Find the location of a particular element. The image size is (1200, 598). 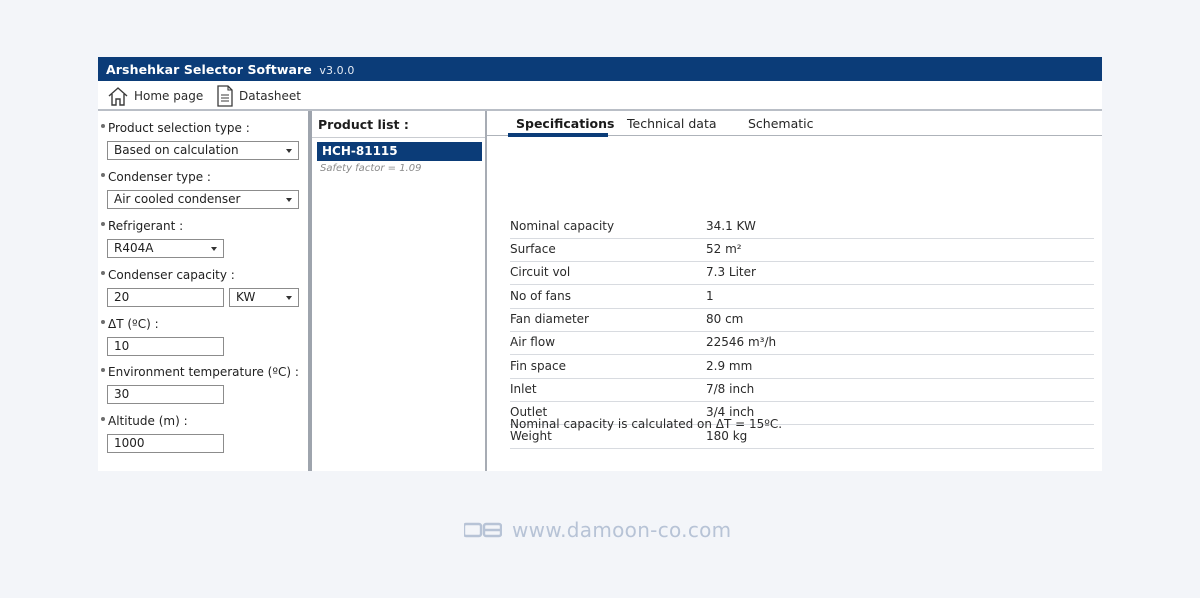

condenser-capacity-label-text: Condenser capacity : is located at coordinates (171, 275).